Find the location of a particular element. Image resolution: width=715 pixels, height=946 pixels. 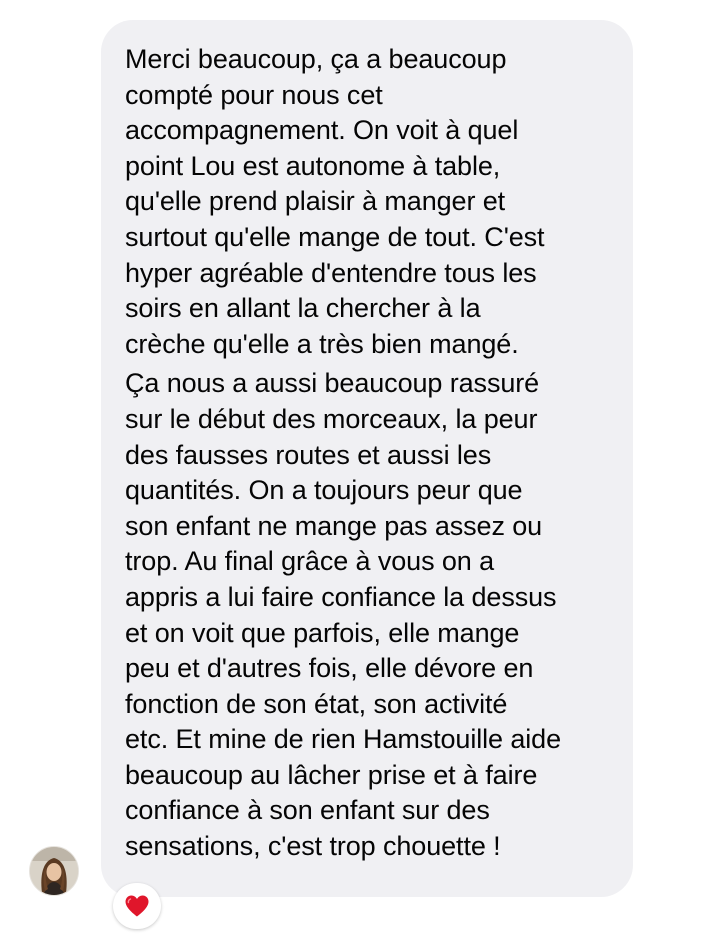

heart-reaction is located at coordinates (137, 906).